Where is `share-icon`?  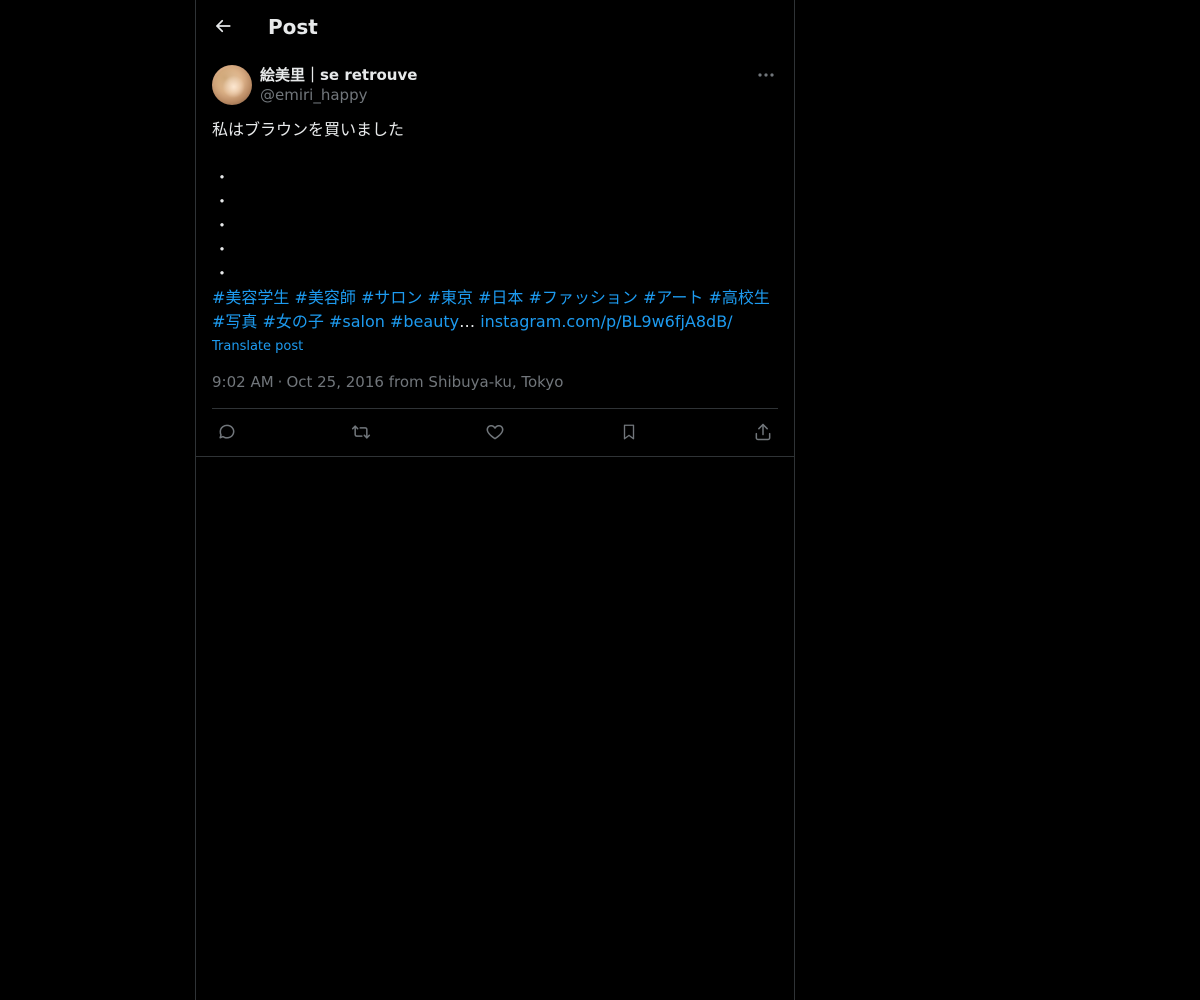 share-icon is located at coordinates (763, 432).